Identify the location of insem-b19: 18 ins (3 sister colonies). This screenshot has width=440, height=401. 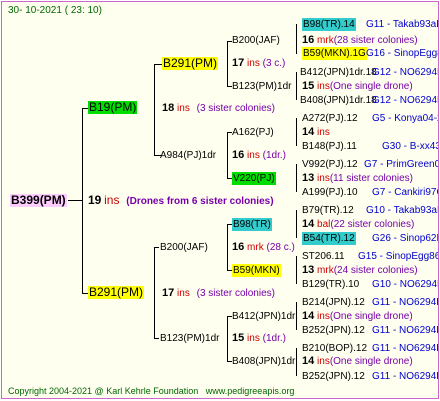
(218, 108).